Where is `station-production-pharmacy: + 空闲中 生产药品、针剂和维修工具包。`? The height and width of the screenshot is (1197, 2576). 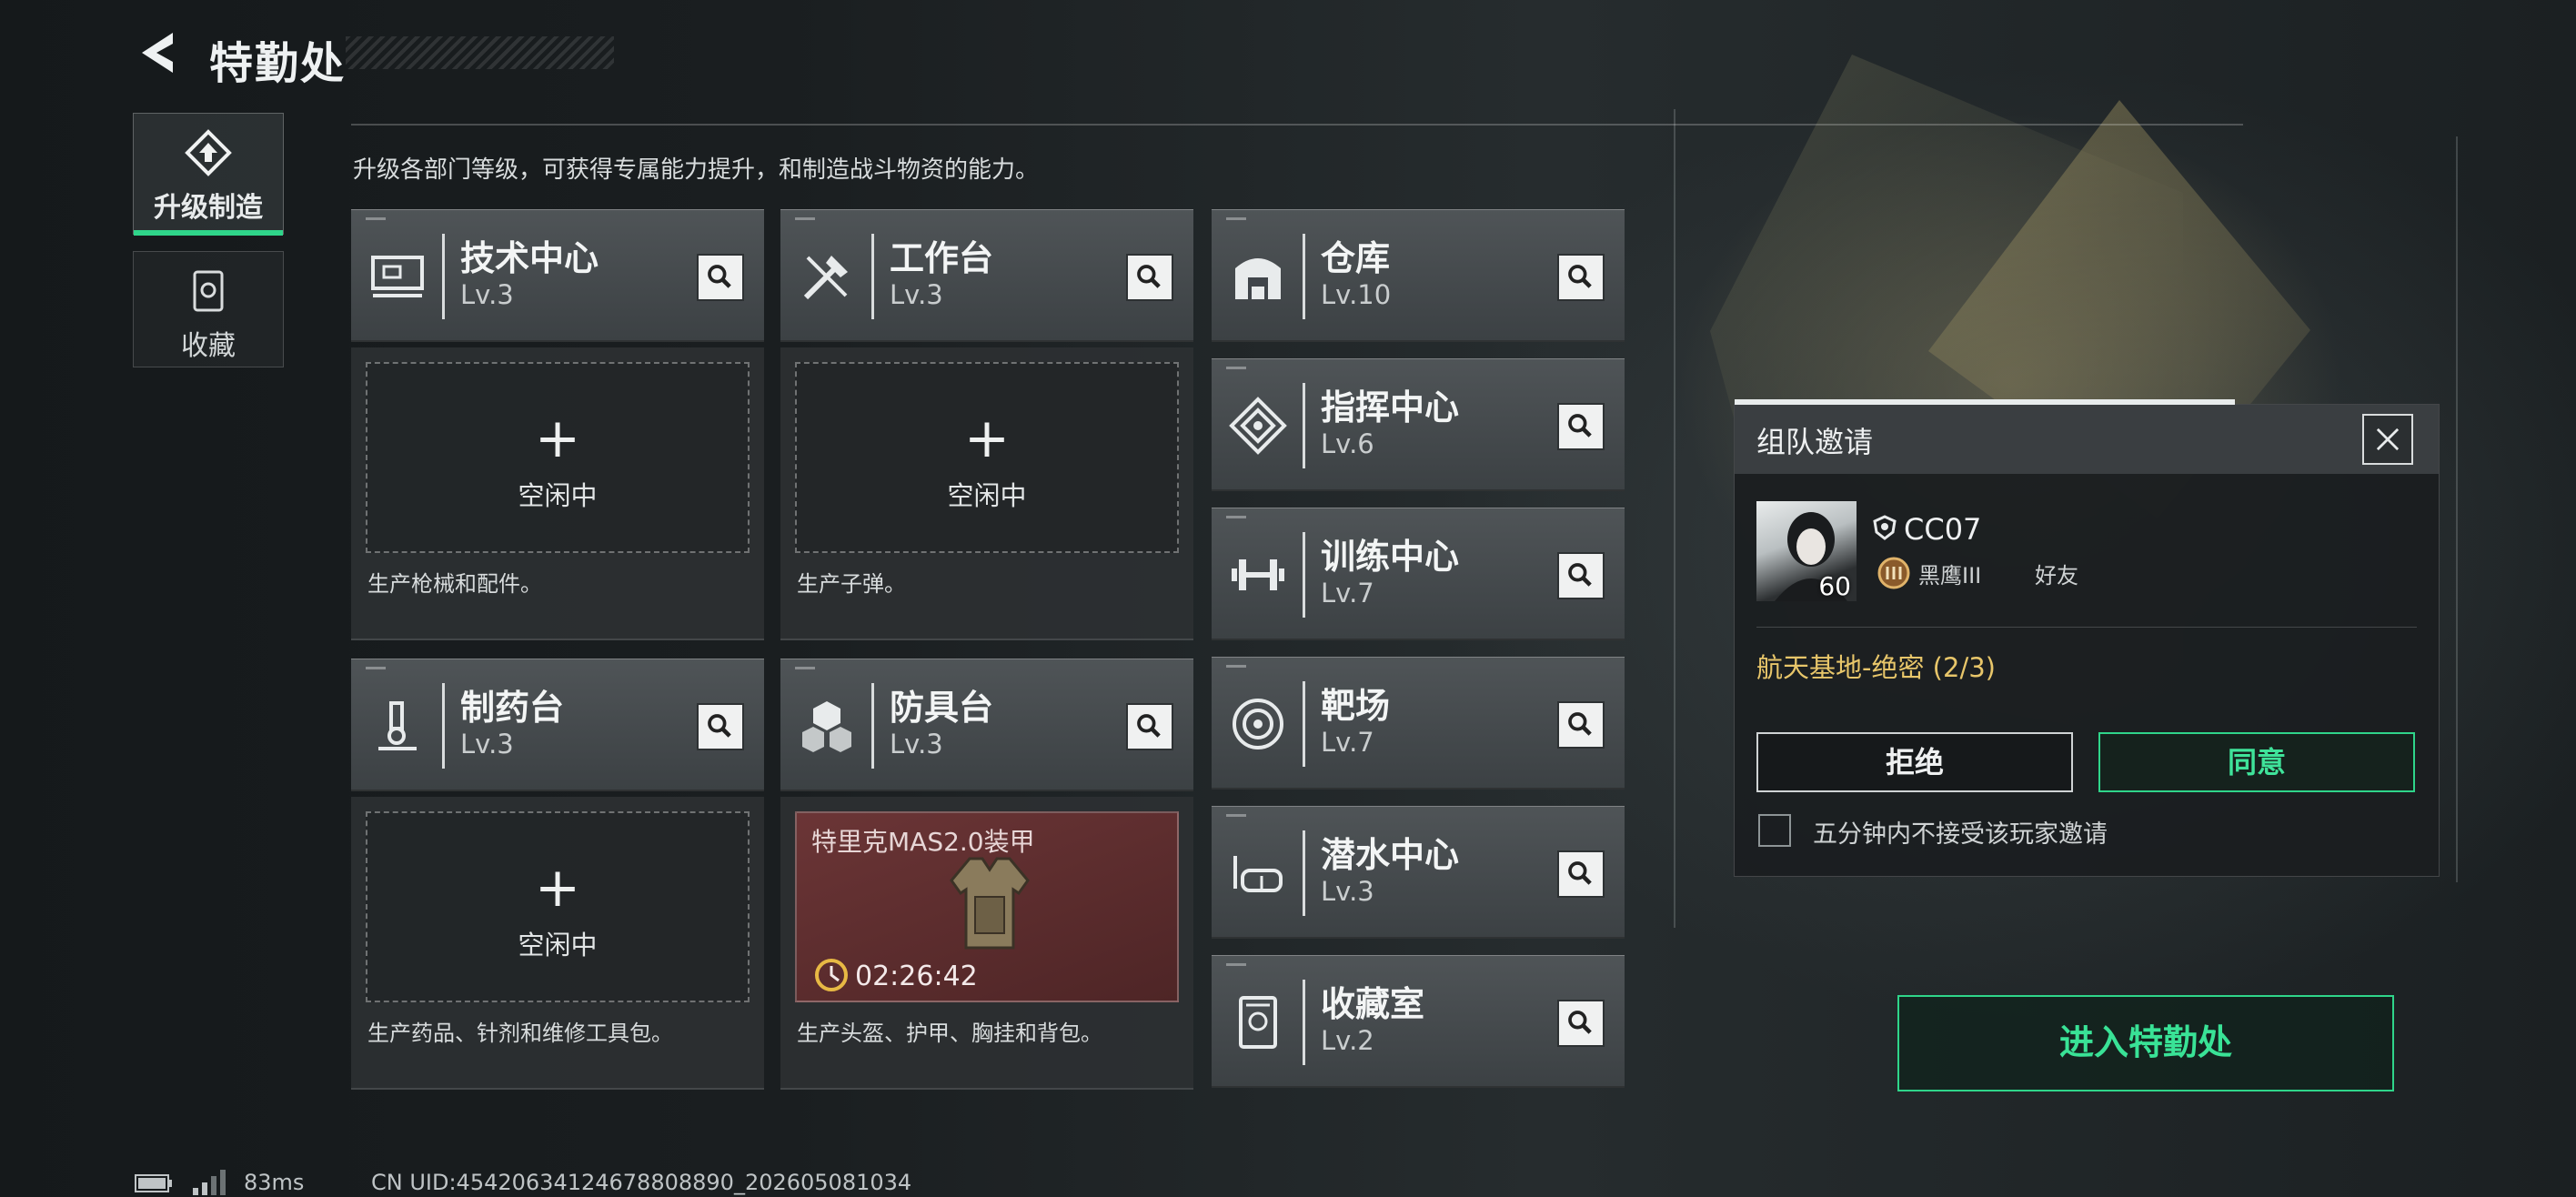 station-production-pharmacy: + 空闲中 生产药品、针剂和维修工具包。 is located at coordinates (557, 943).